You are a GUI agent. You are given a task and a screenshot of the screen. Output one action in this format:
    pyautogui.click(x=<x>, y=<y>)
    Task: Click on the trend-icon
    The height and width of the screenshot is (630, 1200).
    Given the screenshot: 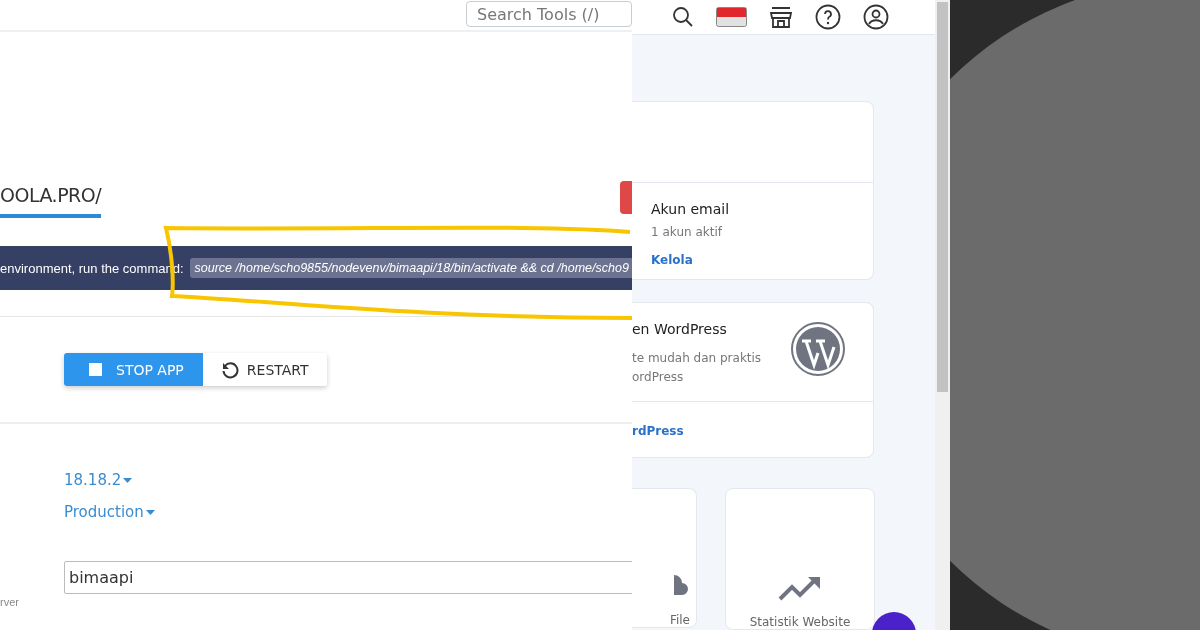 What is the action you would take?
    pyautogui.click(x=800, y=588)
    